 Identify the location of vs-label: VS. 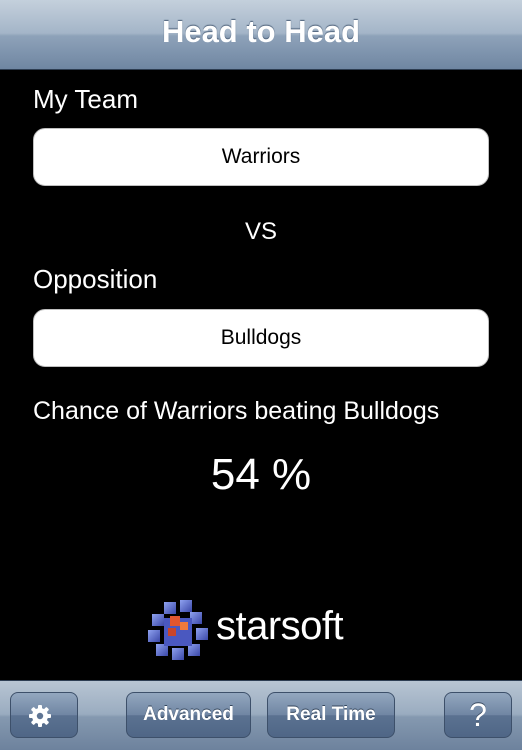
(260, 231).